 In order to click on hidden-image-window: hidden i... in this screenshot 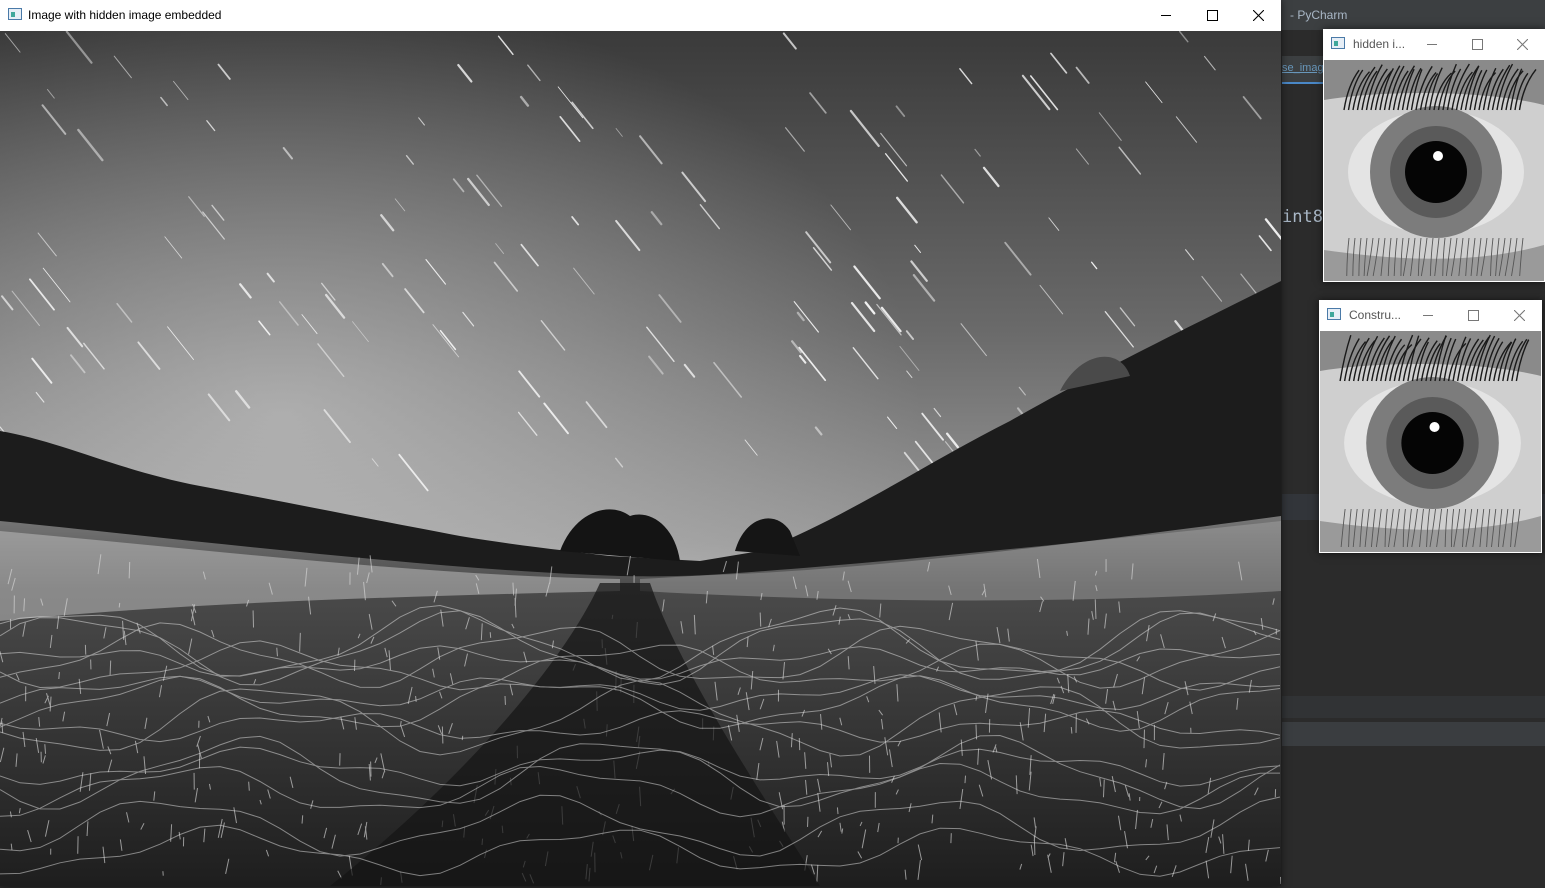, I will do `click(1434, 155)`.